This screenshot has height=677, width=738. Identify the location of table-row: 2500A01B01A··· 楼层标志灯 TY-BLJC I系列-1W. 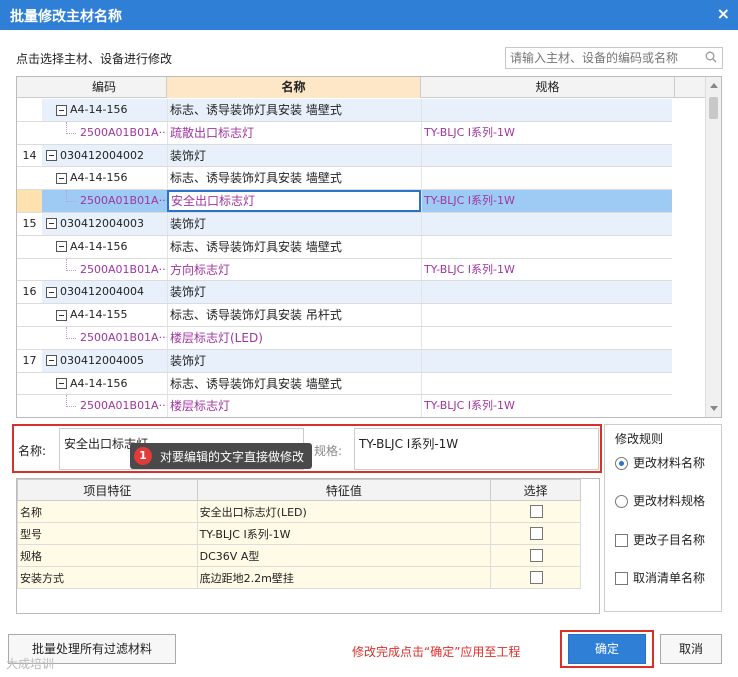
(344, 406).